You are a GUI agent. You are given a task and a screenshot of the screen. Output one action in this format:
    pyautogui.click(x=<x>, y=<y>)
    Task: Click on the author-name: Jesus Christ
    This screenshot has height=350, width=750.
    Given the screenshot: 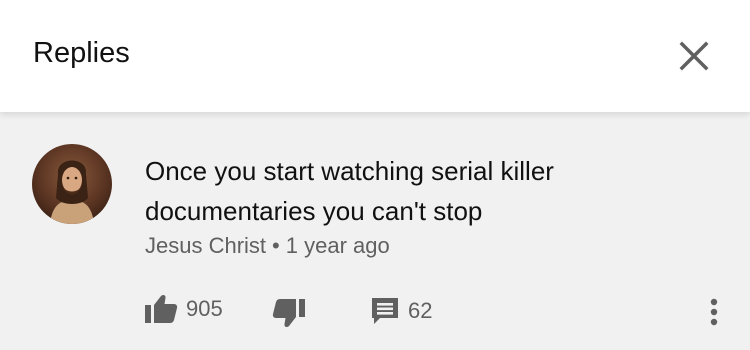 What is the action you would take?
    pyautogui.click(x=205, y=245)
    